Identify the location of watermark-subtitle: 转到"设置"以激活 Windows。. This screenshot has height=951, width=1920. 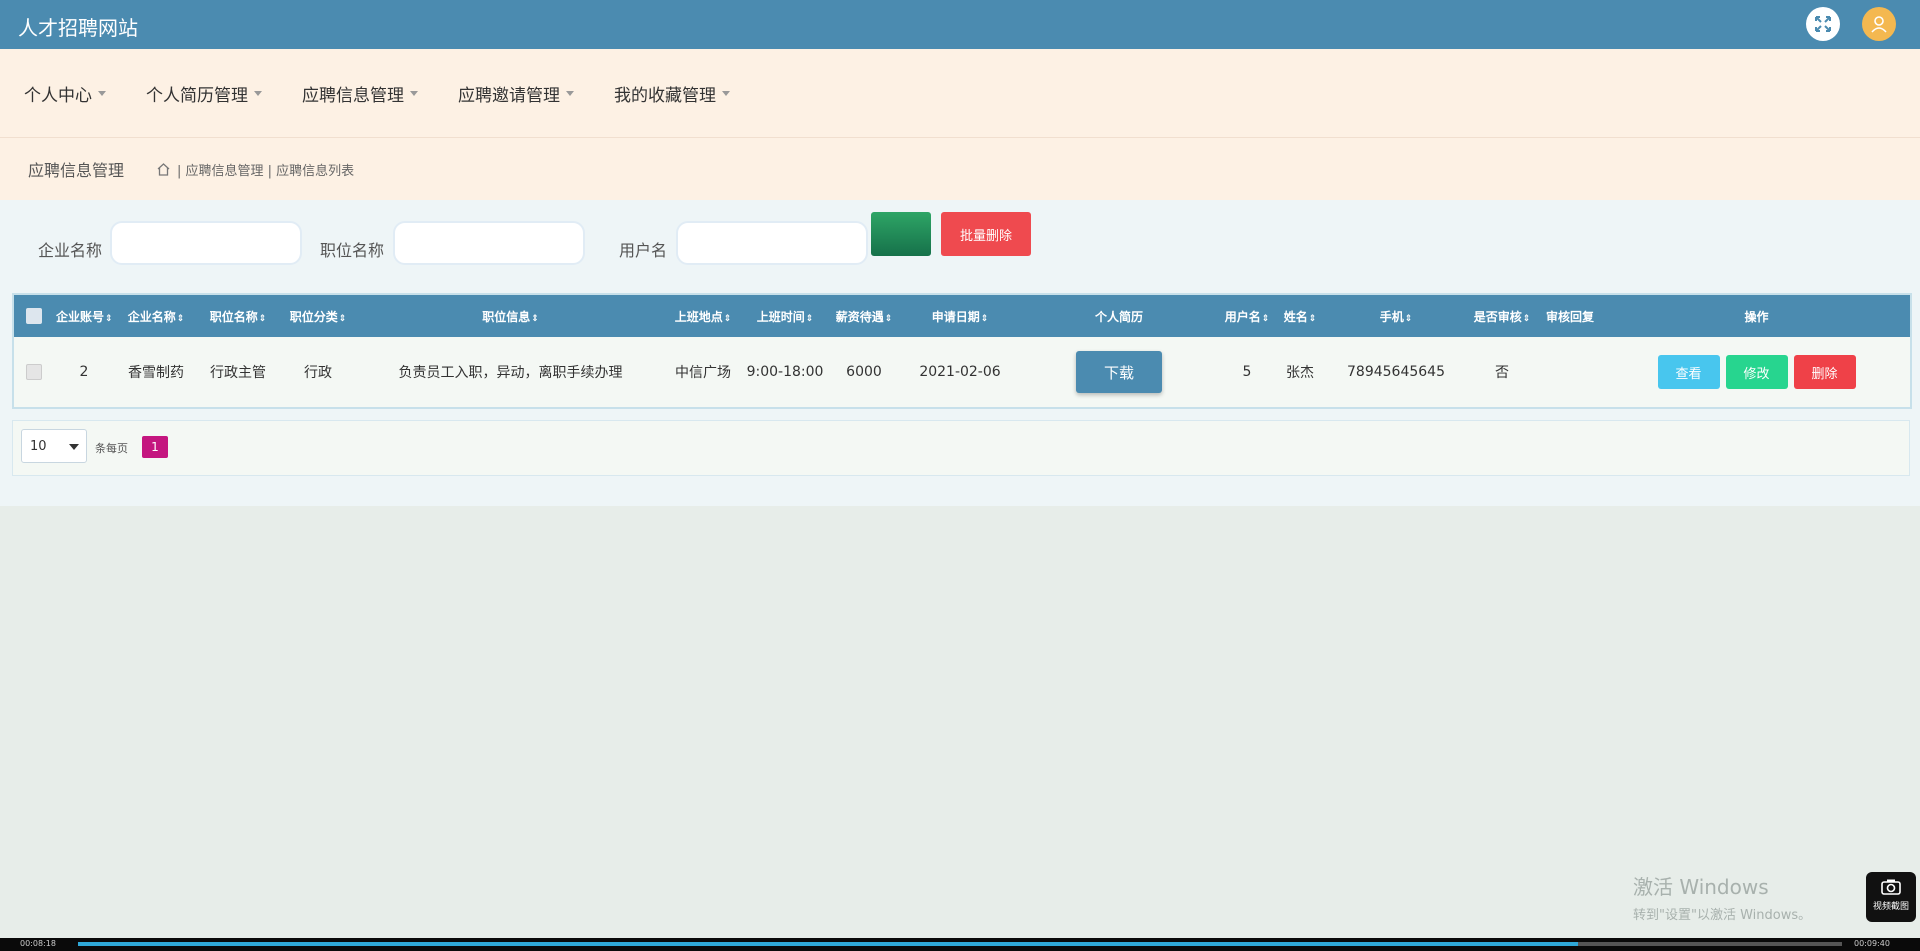
(1722, 915).